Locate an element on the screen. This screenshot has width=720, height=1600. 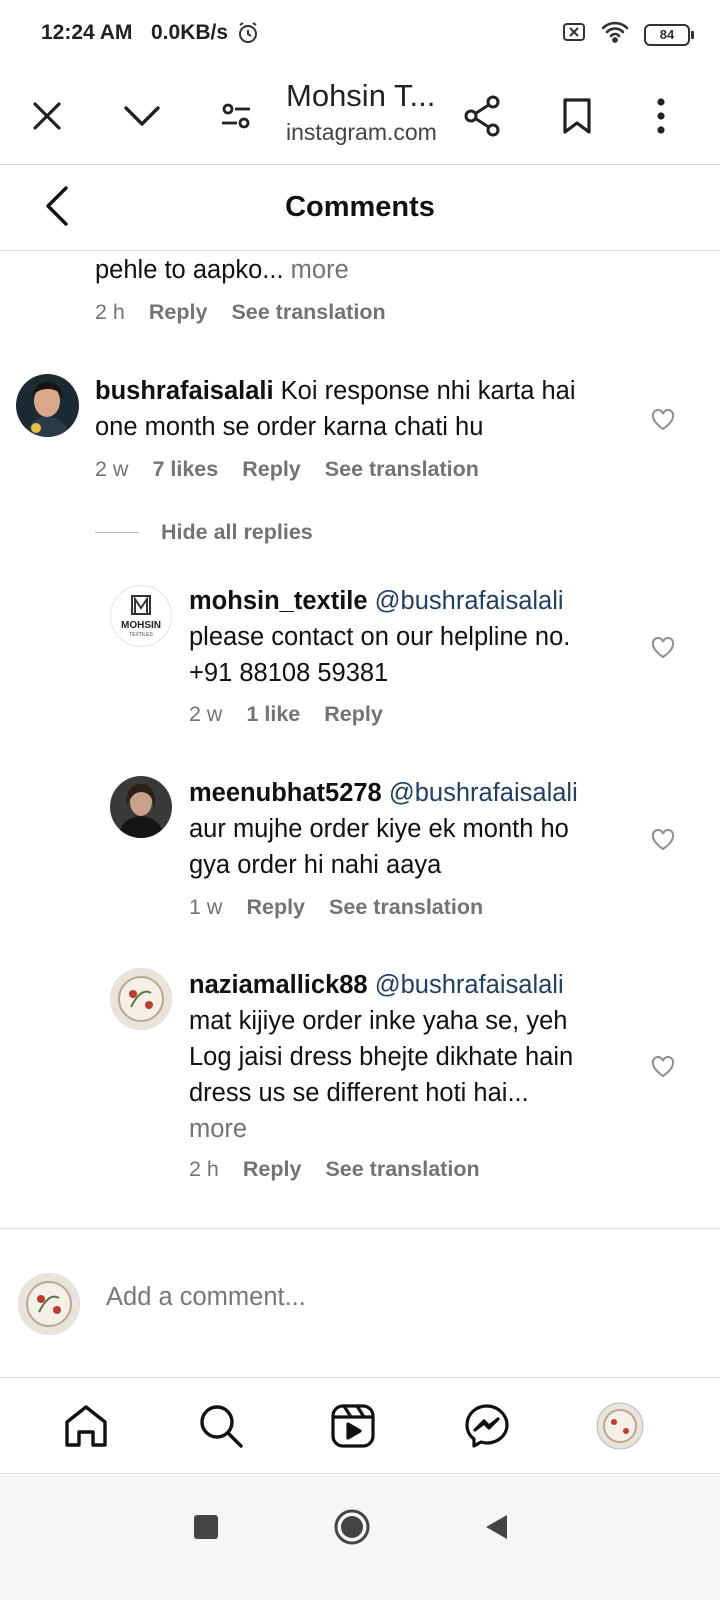
share-icon is located at coordinates (482, 116).